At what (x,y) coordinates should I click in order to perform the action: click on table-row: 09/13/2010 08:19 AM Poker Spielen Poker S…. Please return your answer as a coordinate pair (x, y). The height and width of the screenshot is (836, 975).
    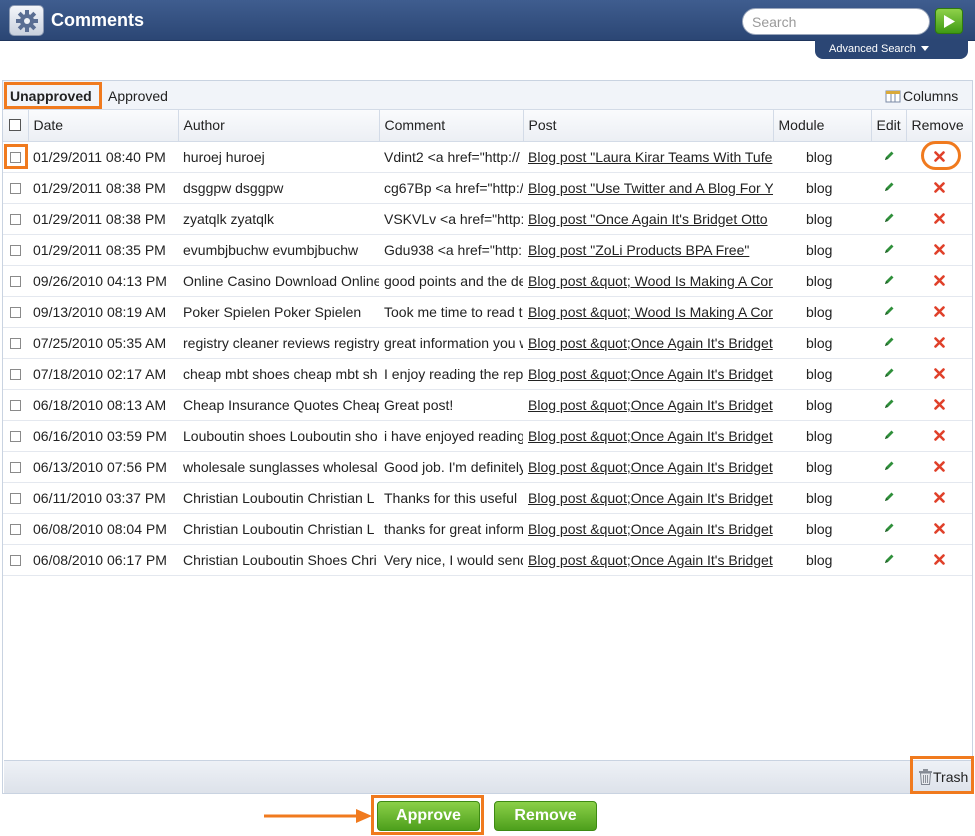
    Looking at the image, I should click on (487, 312).